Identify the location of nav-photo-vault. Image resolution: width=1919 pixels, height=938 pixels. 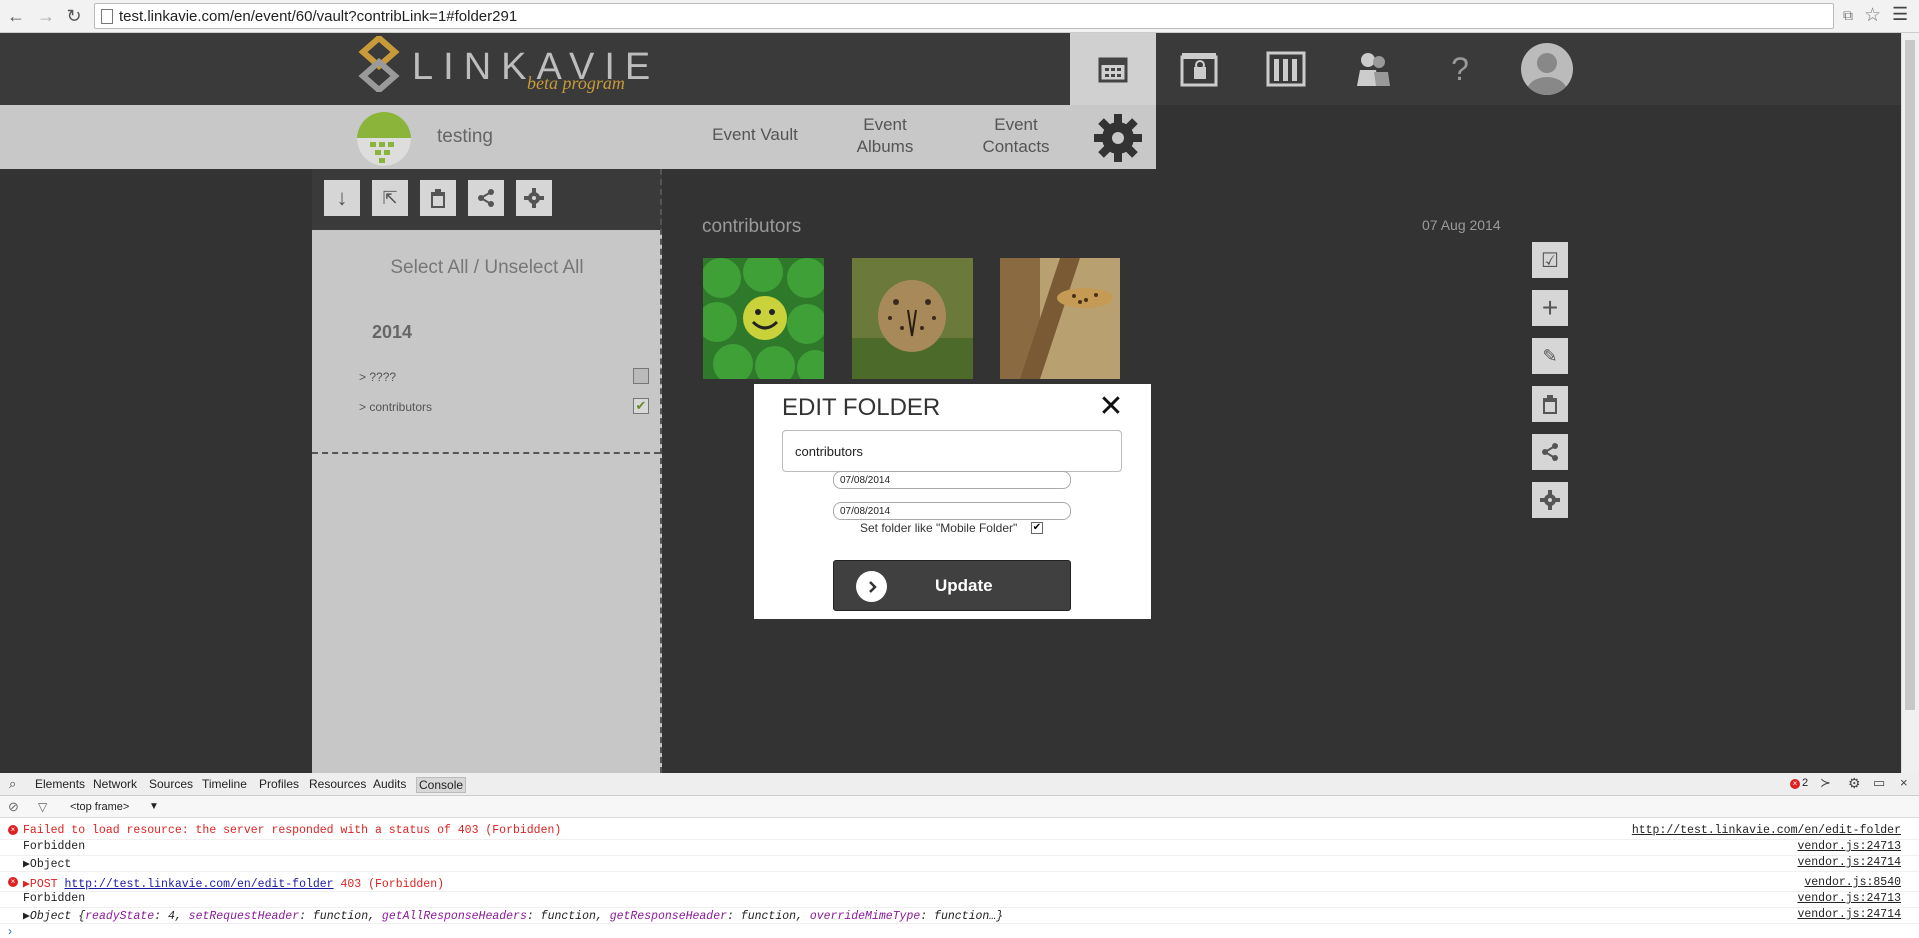
(1199, 69).